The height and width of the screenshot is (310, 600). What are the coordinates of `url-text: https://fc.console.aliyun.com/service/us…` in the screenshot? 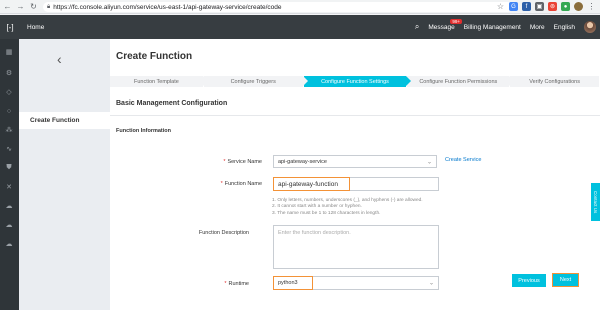 It's located at (167, 7).